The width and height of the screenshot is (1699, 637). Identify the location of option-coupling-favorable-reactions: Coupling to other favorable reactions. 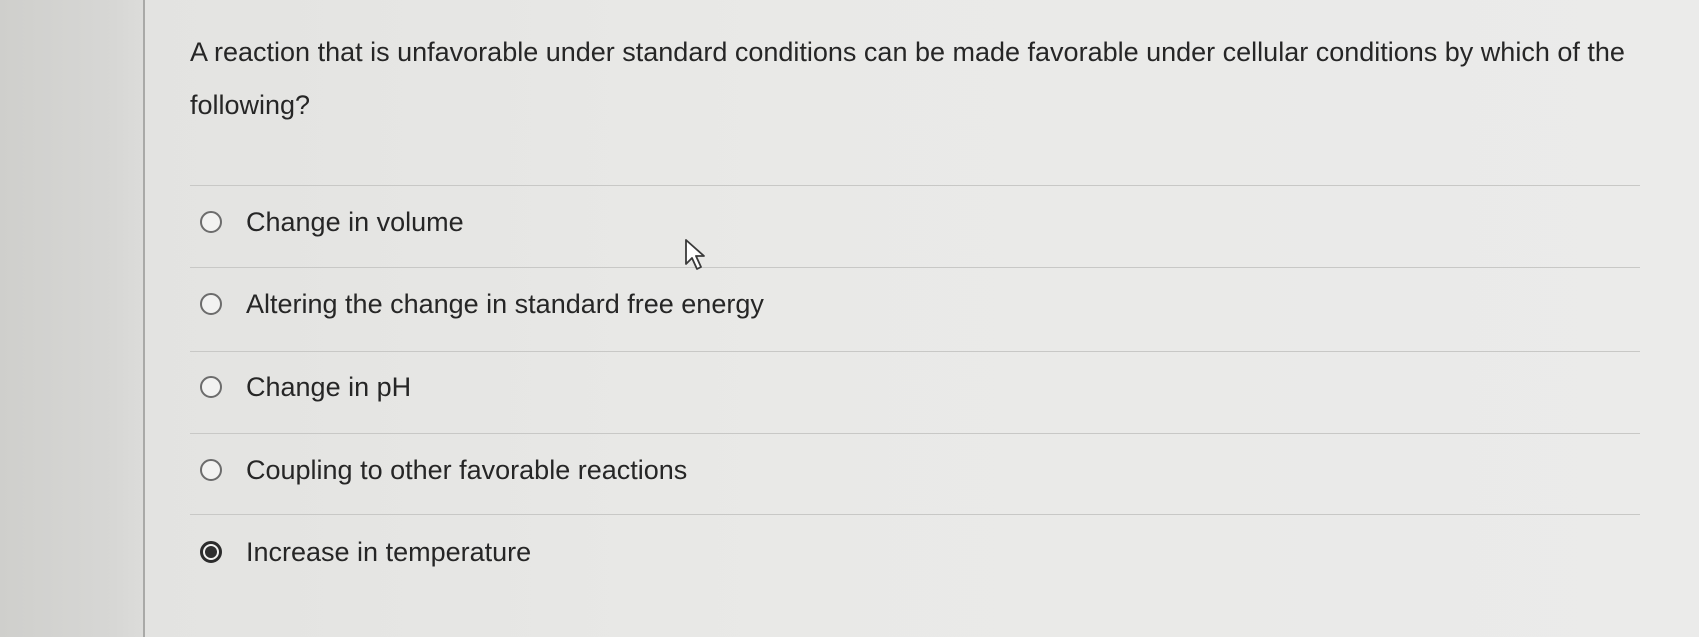
(443, 470).